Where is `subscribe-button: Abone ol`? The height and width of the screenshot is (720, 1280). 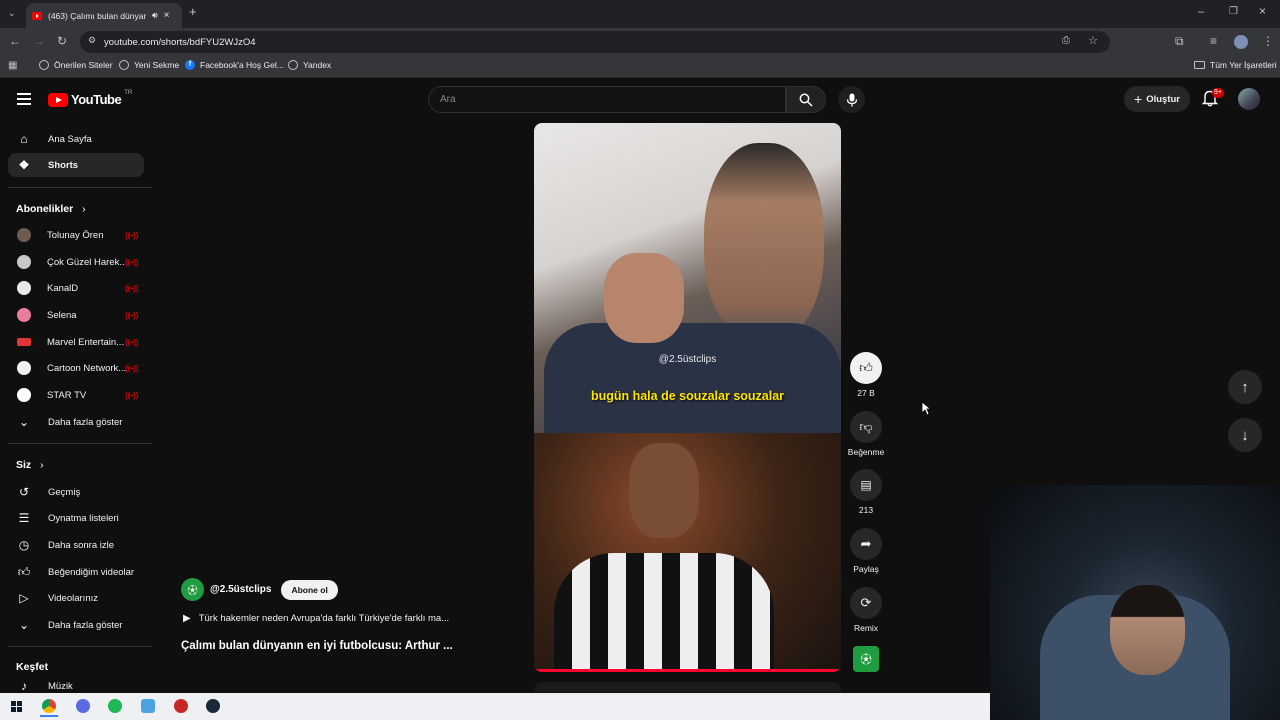
subscribe-button: Abone ol is located at coordinates (309, 589).